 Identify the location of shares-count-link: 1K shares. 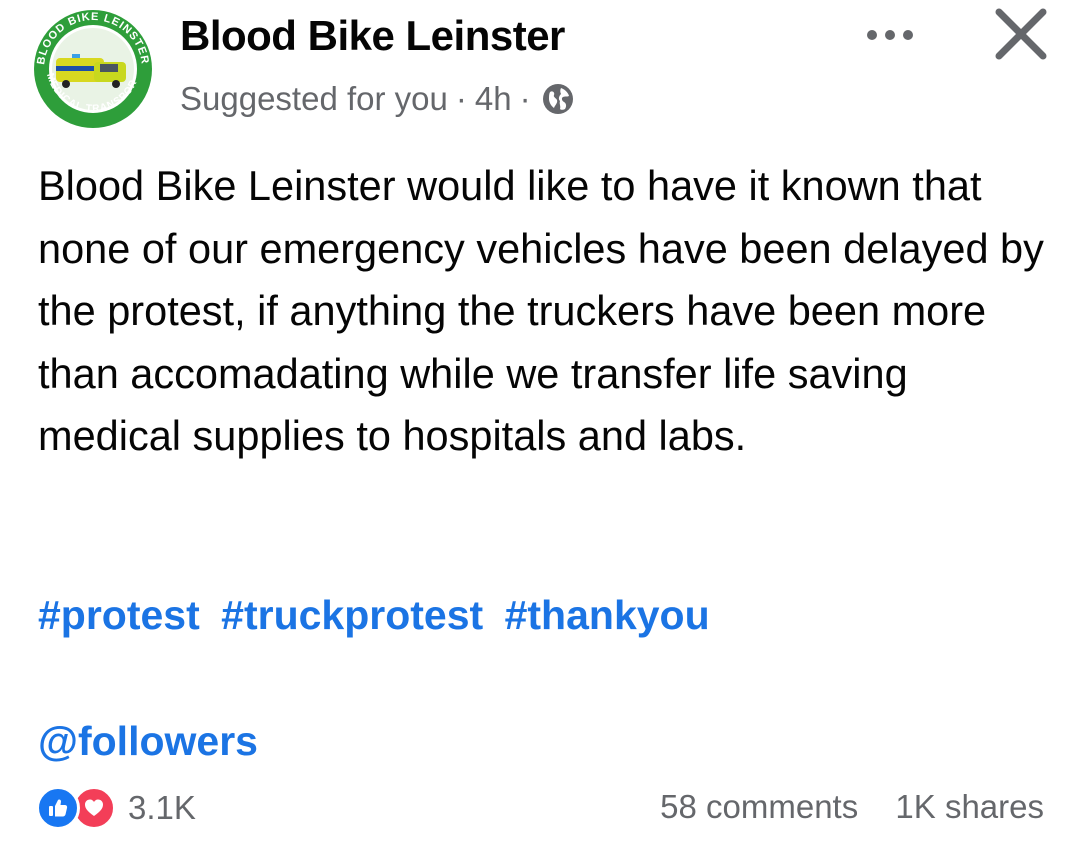
(969, 806).